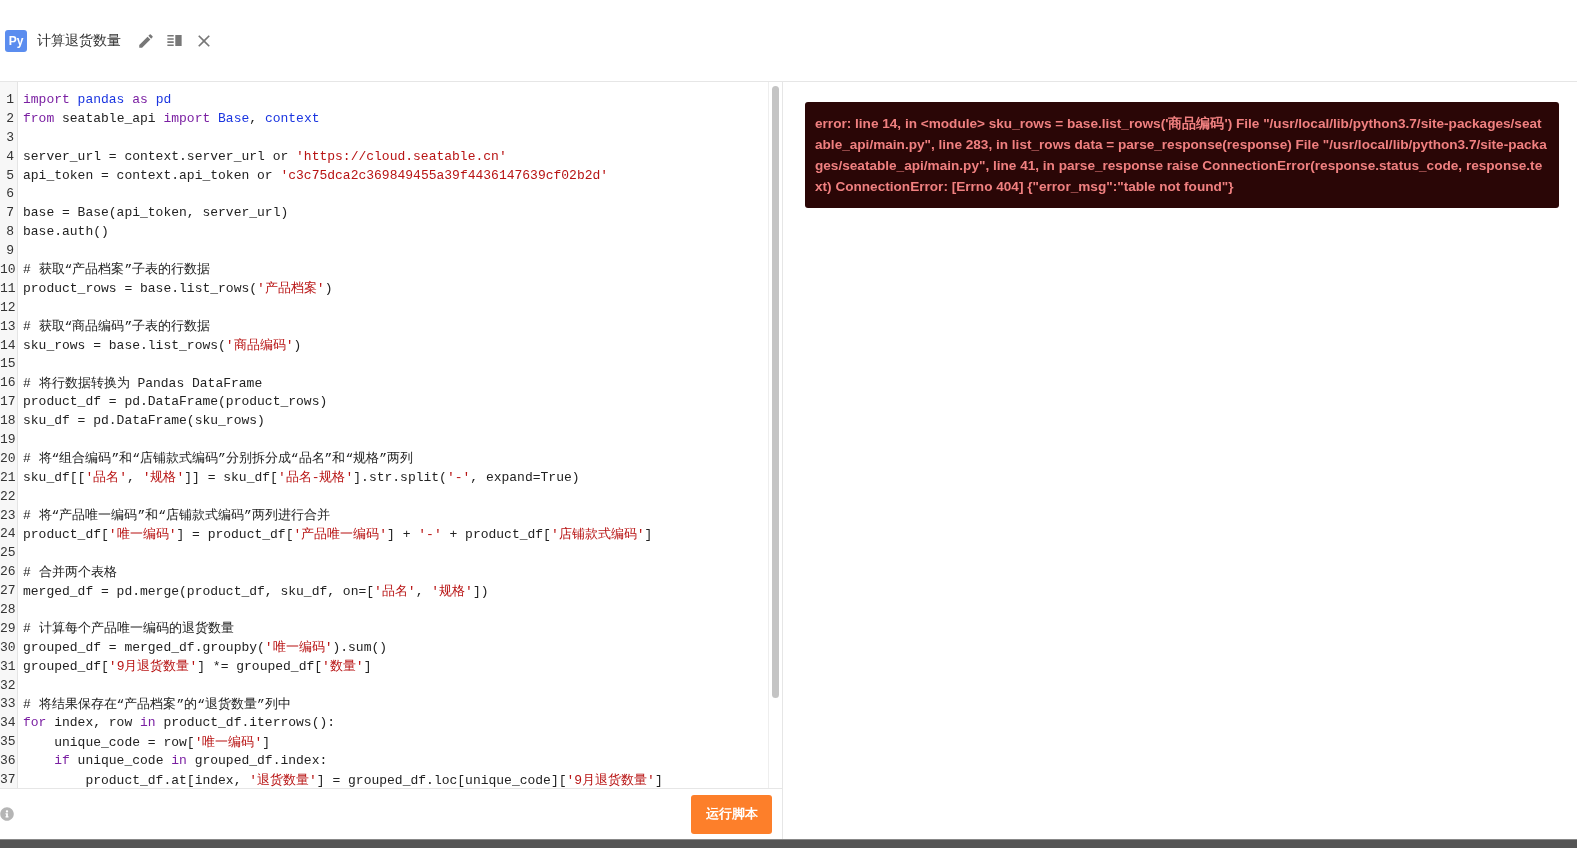  Describe the element at coordinates (7, 421) in the screenshot. I see `line-number: 18` at that location.